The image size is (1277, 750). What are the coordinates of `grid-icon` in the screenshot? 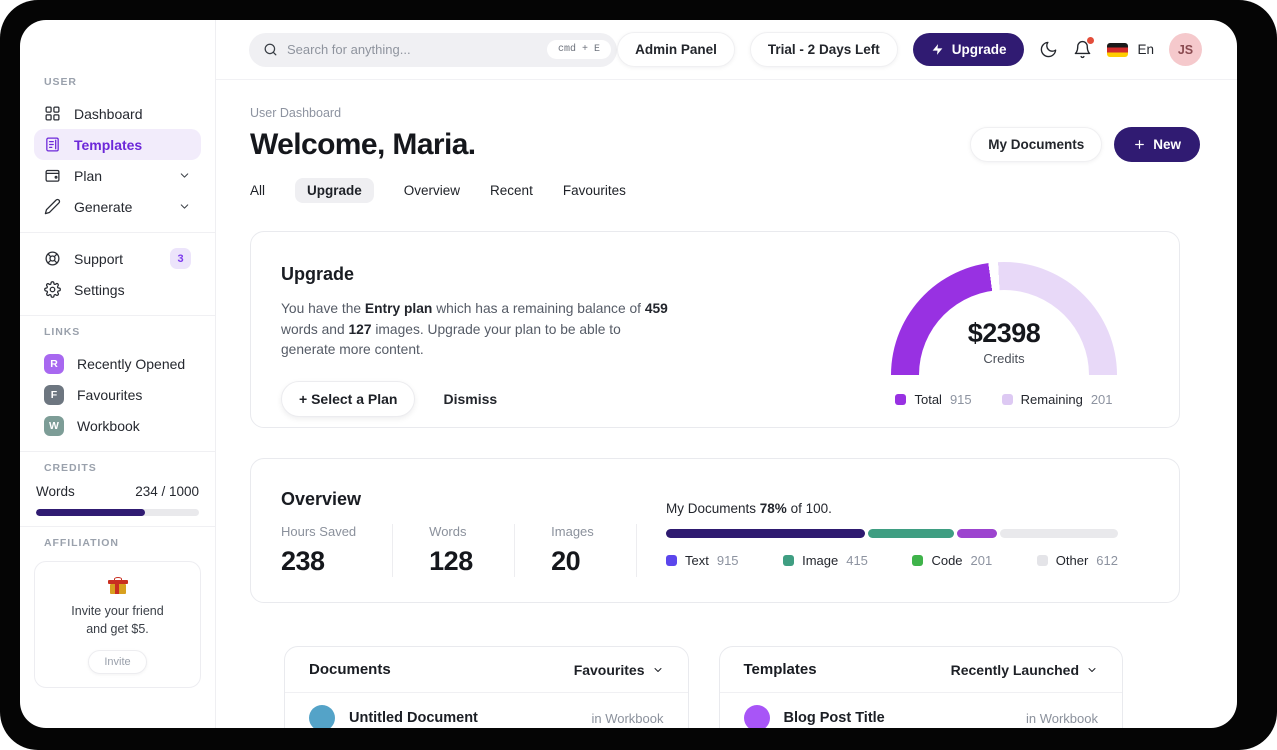 It's located at (52, 113).